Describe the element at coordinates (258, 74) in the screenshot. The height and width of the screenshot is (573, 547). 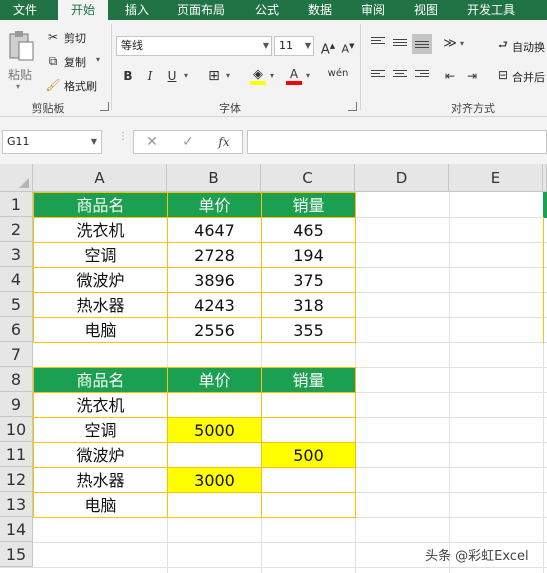
I see `fill-color-button: ◈` at that location.